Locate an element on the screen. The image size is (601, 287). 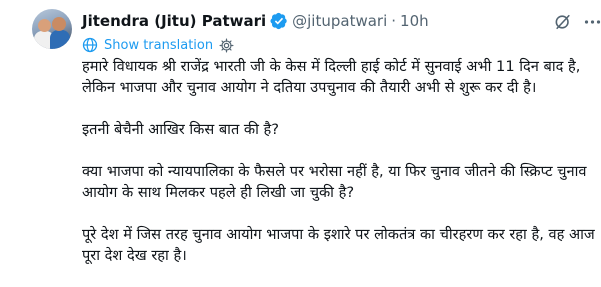
more-options-icon is located at coordinates (592, 22).